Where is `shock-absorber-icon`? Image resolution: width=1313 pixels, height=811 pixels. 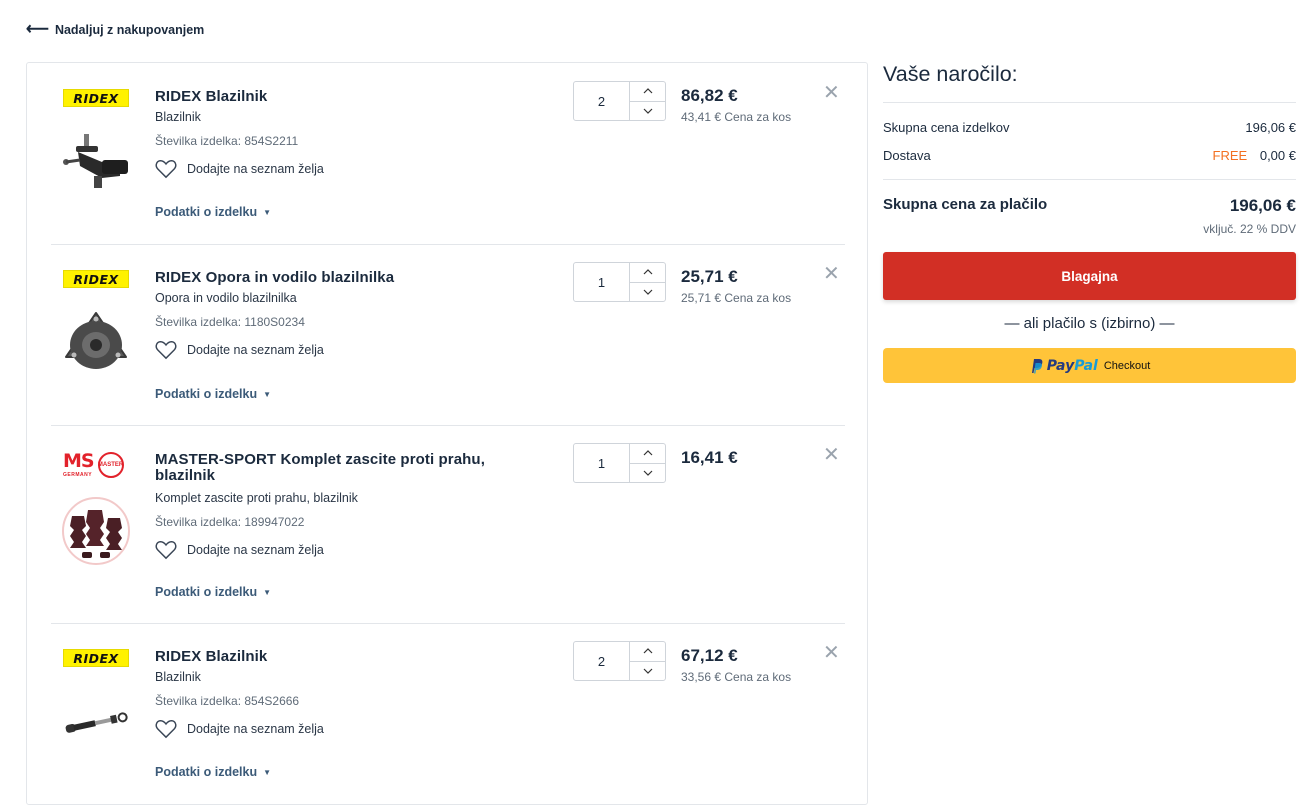 shock-absorber-icon is located at coordinates (96, 722).